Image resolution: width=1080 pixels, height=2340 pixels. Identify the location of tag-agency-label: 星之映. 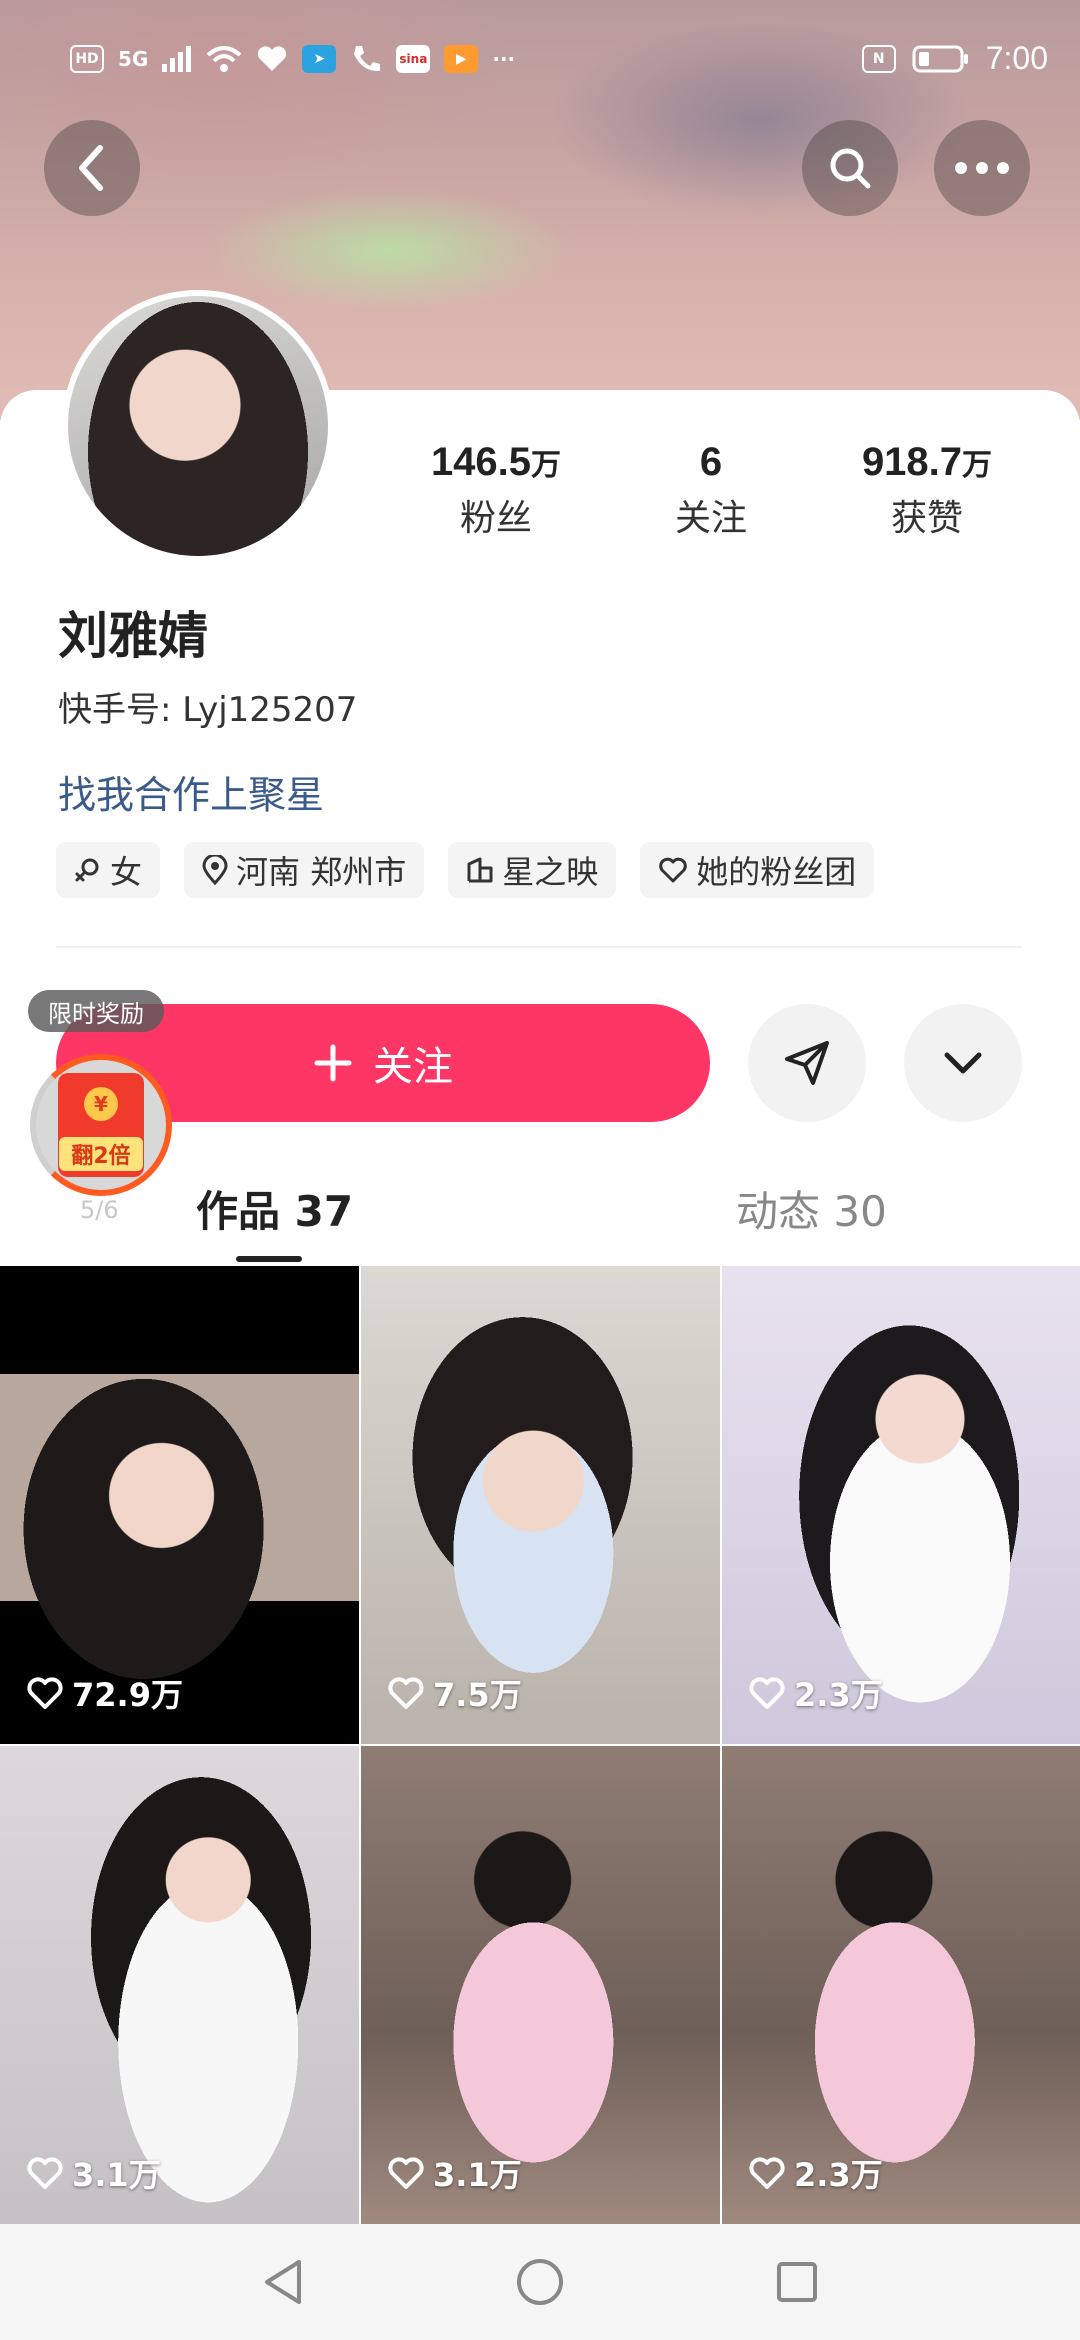
(550, 872).